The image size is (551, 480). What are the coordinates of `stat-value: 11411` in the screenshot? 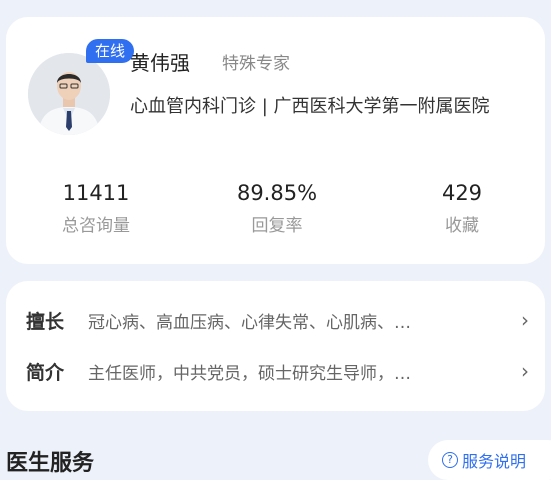 It's located at (96, 193).